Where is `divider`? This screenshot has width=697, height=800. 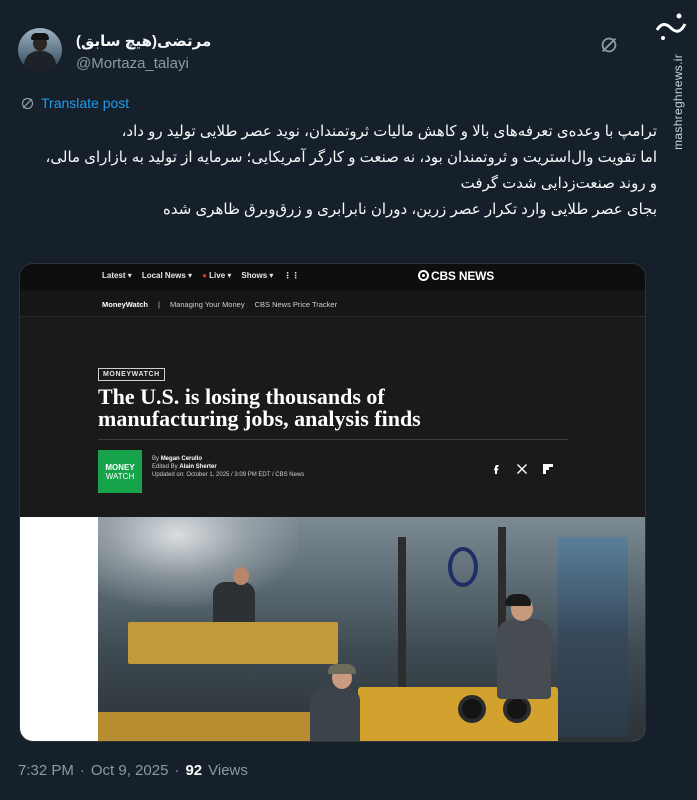
divider is located at coordinates (333, 439).